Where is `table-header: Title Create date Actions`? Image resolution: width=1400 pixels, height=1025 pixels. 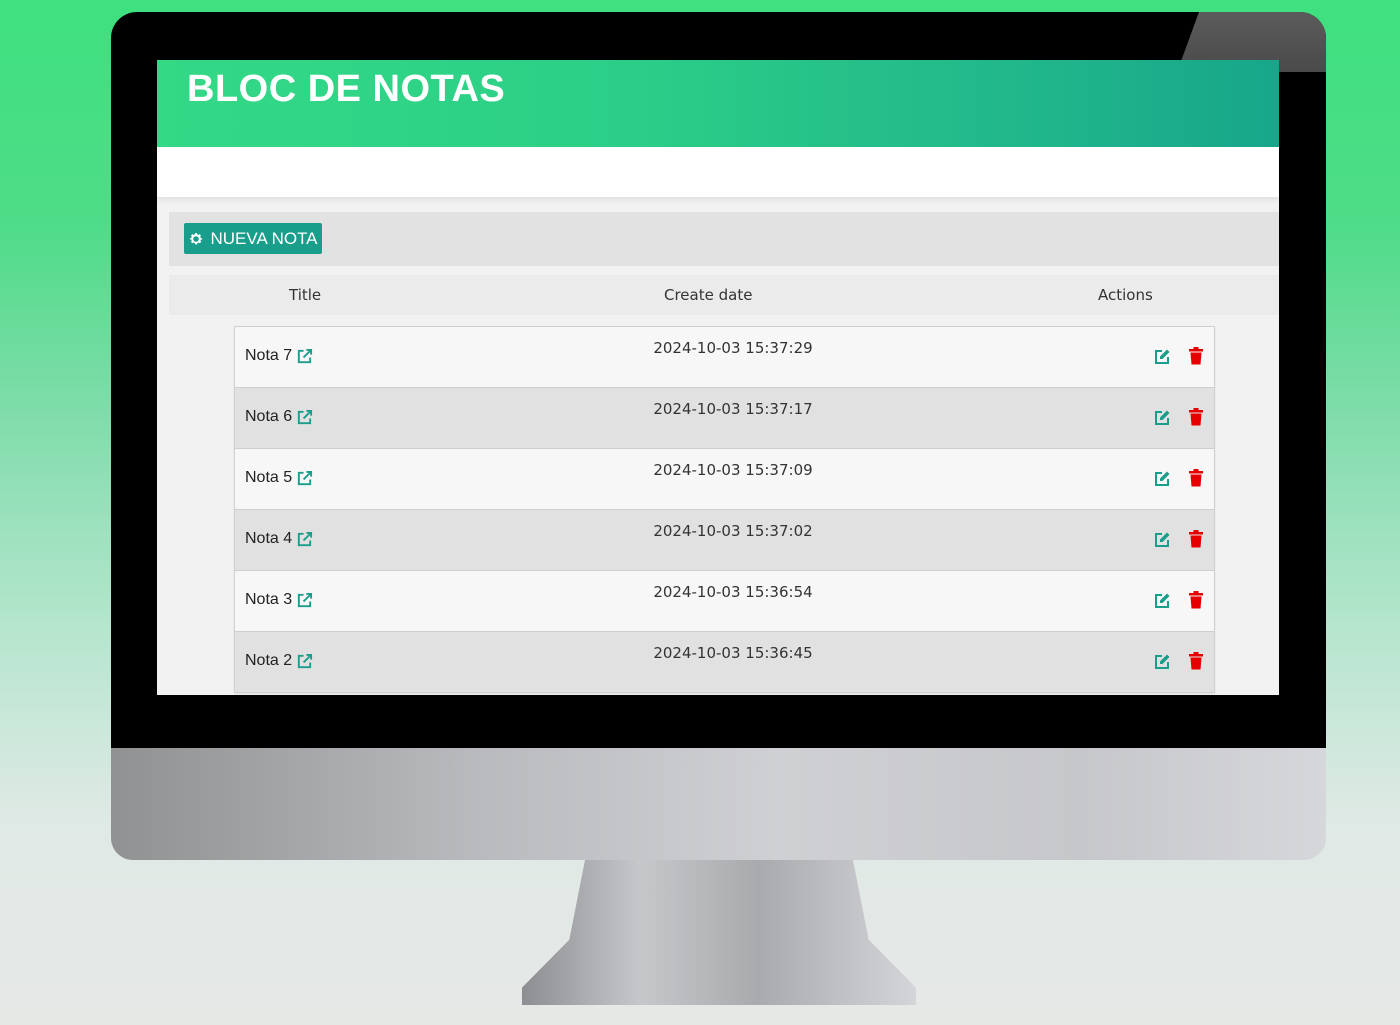
table-header: Title Create date Actions is located at coordinates (724, 295).